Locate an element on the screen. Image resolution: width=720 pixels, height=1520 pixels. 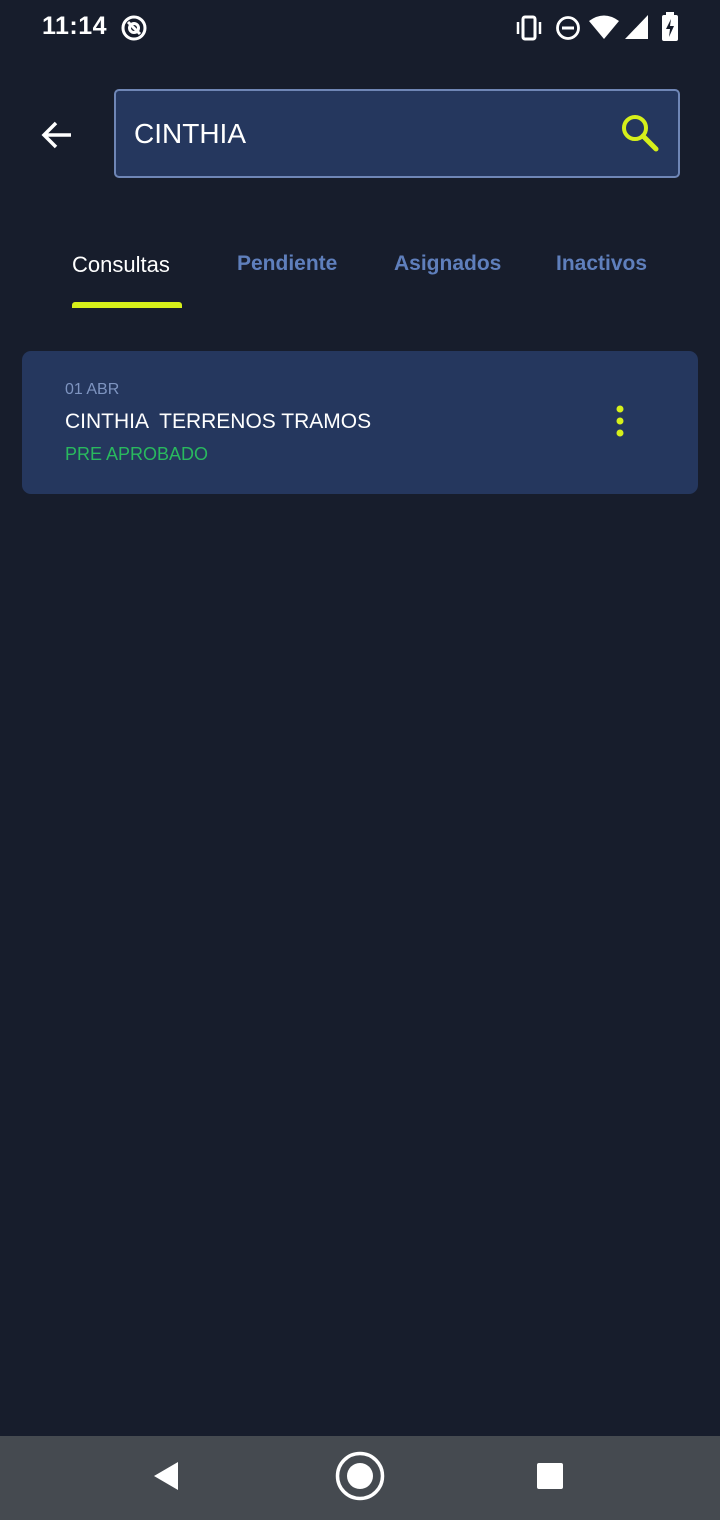
search-input is located at coordinates (369, 133).